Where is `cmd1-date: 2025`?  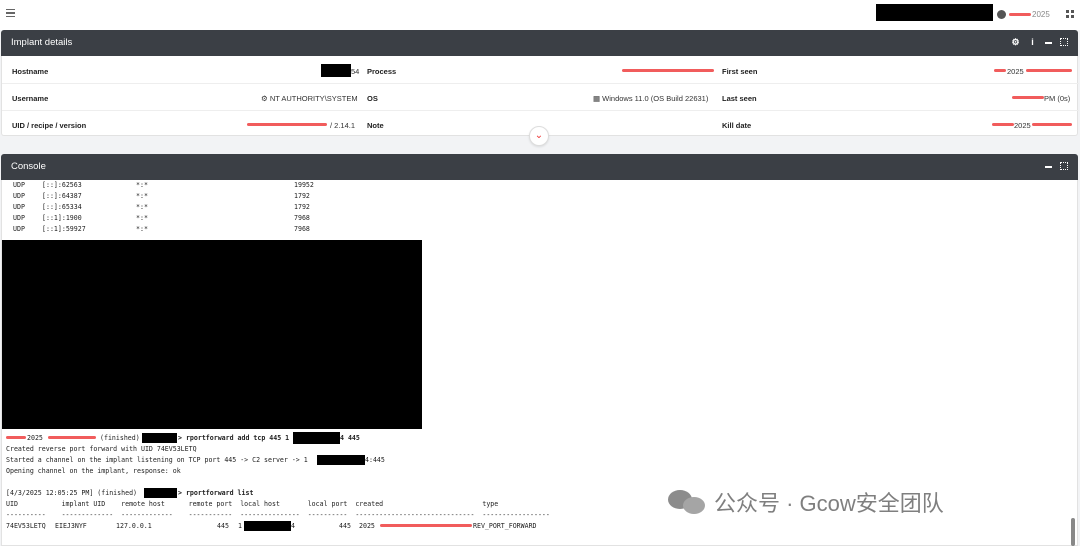 cmd1-date: 2025 is located at coordinates (35, 438).